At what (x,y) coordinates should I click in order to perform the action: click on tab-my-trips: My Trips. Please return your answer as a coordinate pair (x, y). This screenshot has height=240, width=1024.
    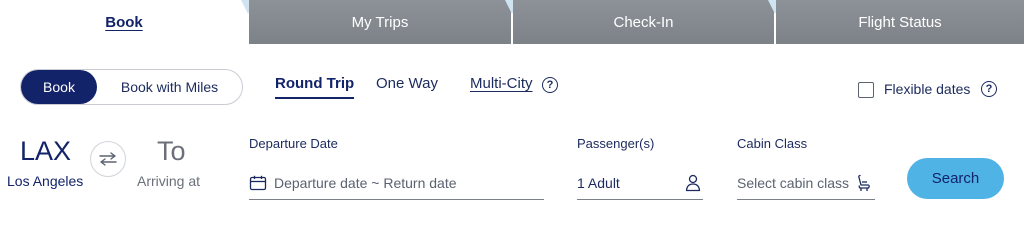
    Looking at the image, I should click on (380, 22).